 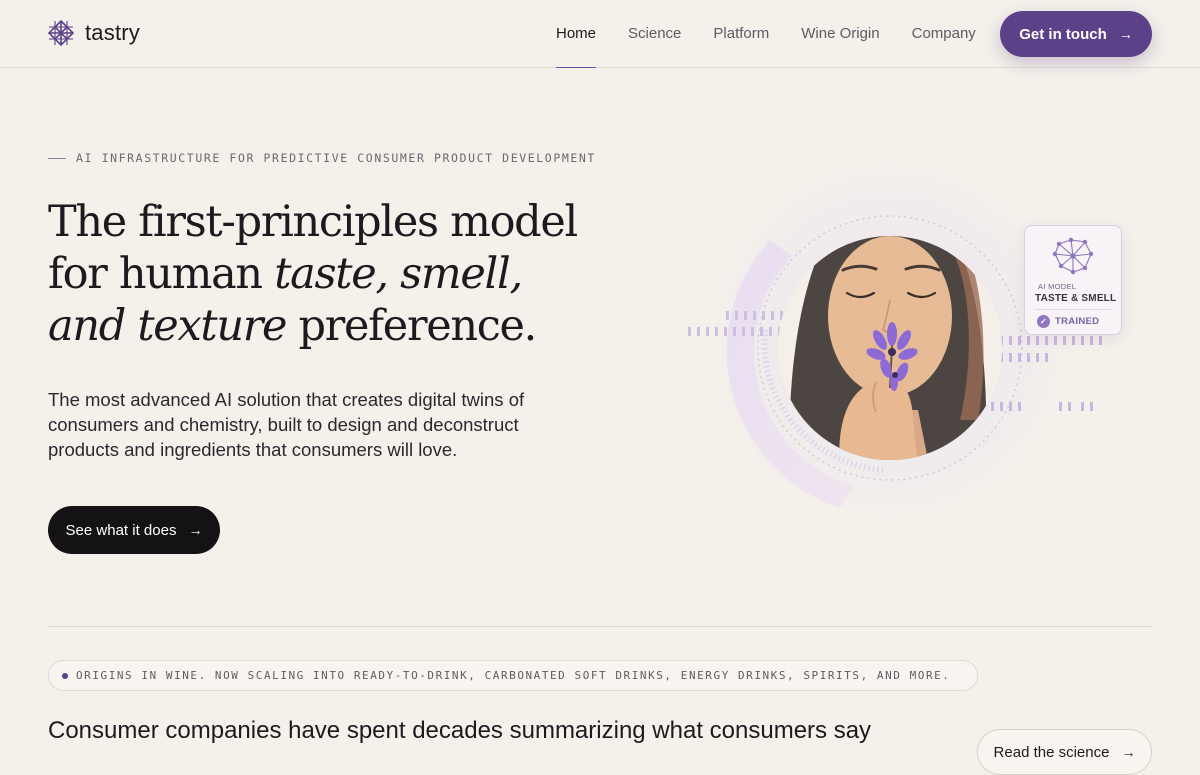 What do you see at coordinates (600, 626) in the screenshot?
I see `section-divider` at bounding box center [600, 626].